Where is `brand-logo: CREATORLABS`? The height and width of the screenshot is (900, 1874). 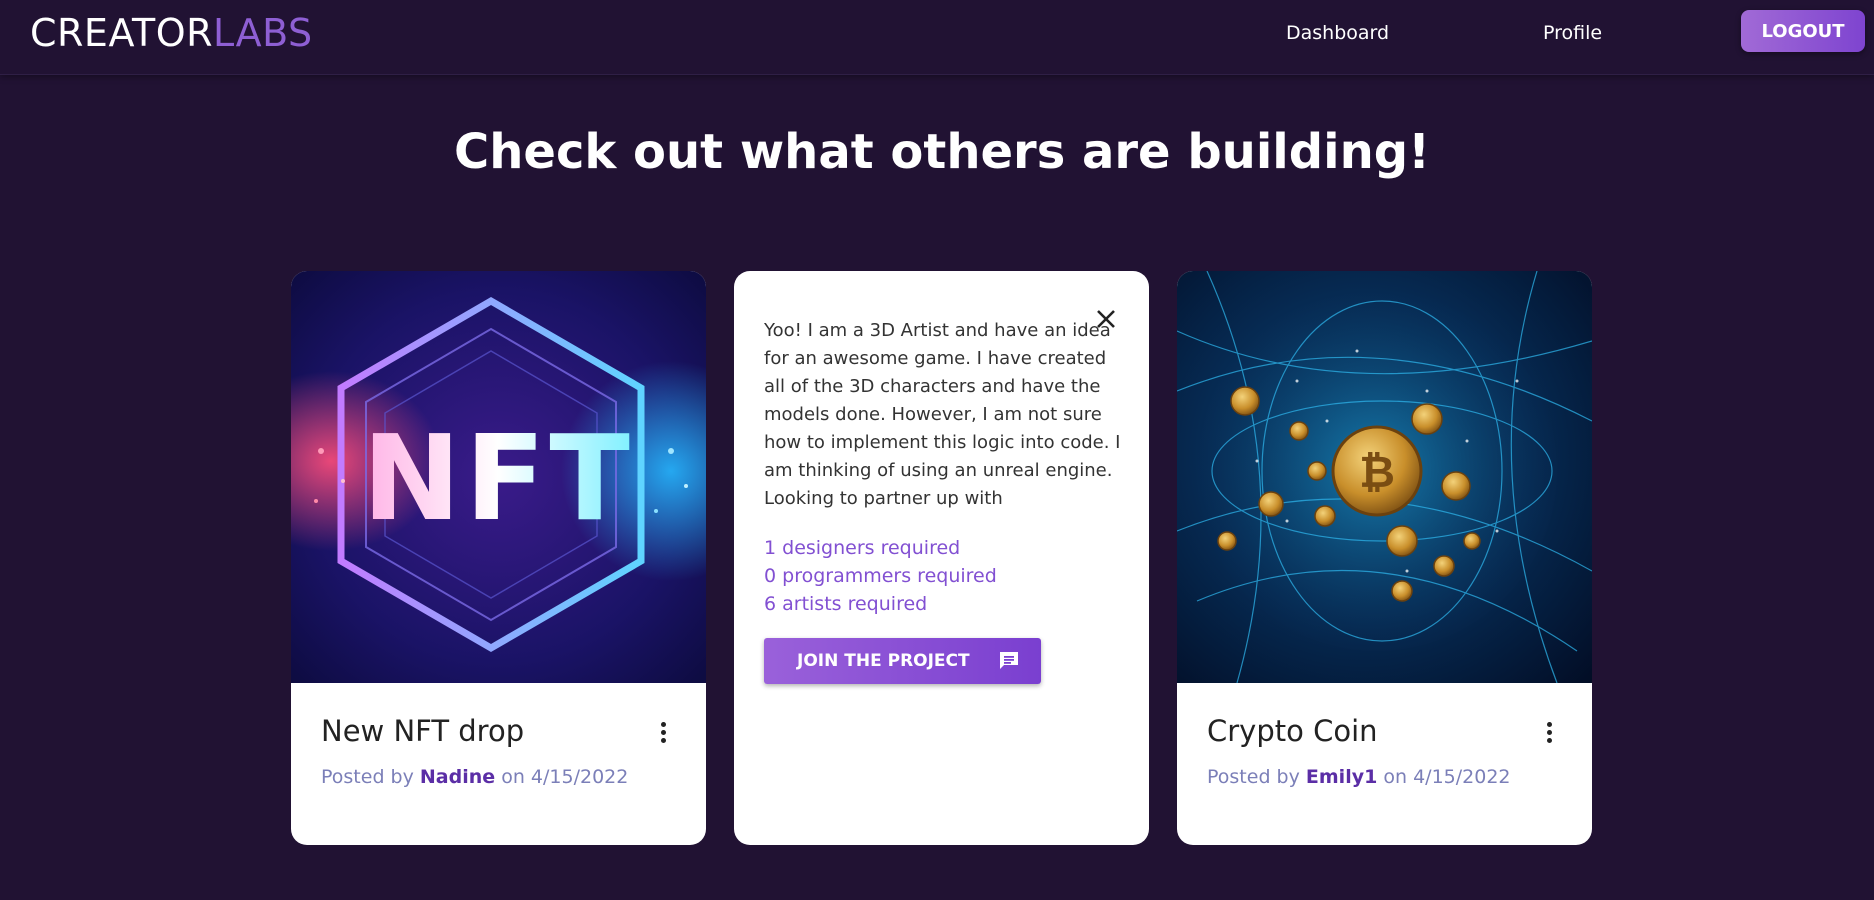
brand-logo: CREATORLABS is located at coordinates (171, 33).